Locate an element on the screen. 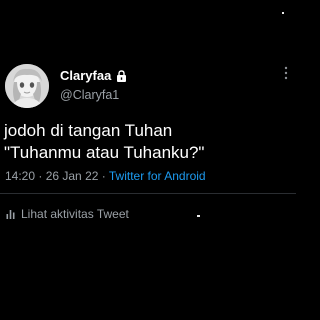  view-activity-button: Lihat aktivitas Tweet is located at coordinates (67, 214).